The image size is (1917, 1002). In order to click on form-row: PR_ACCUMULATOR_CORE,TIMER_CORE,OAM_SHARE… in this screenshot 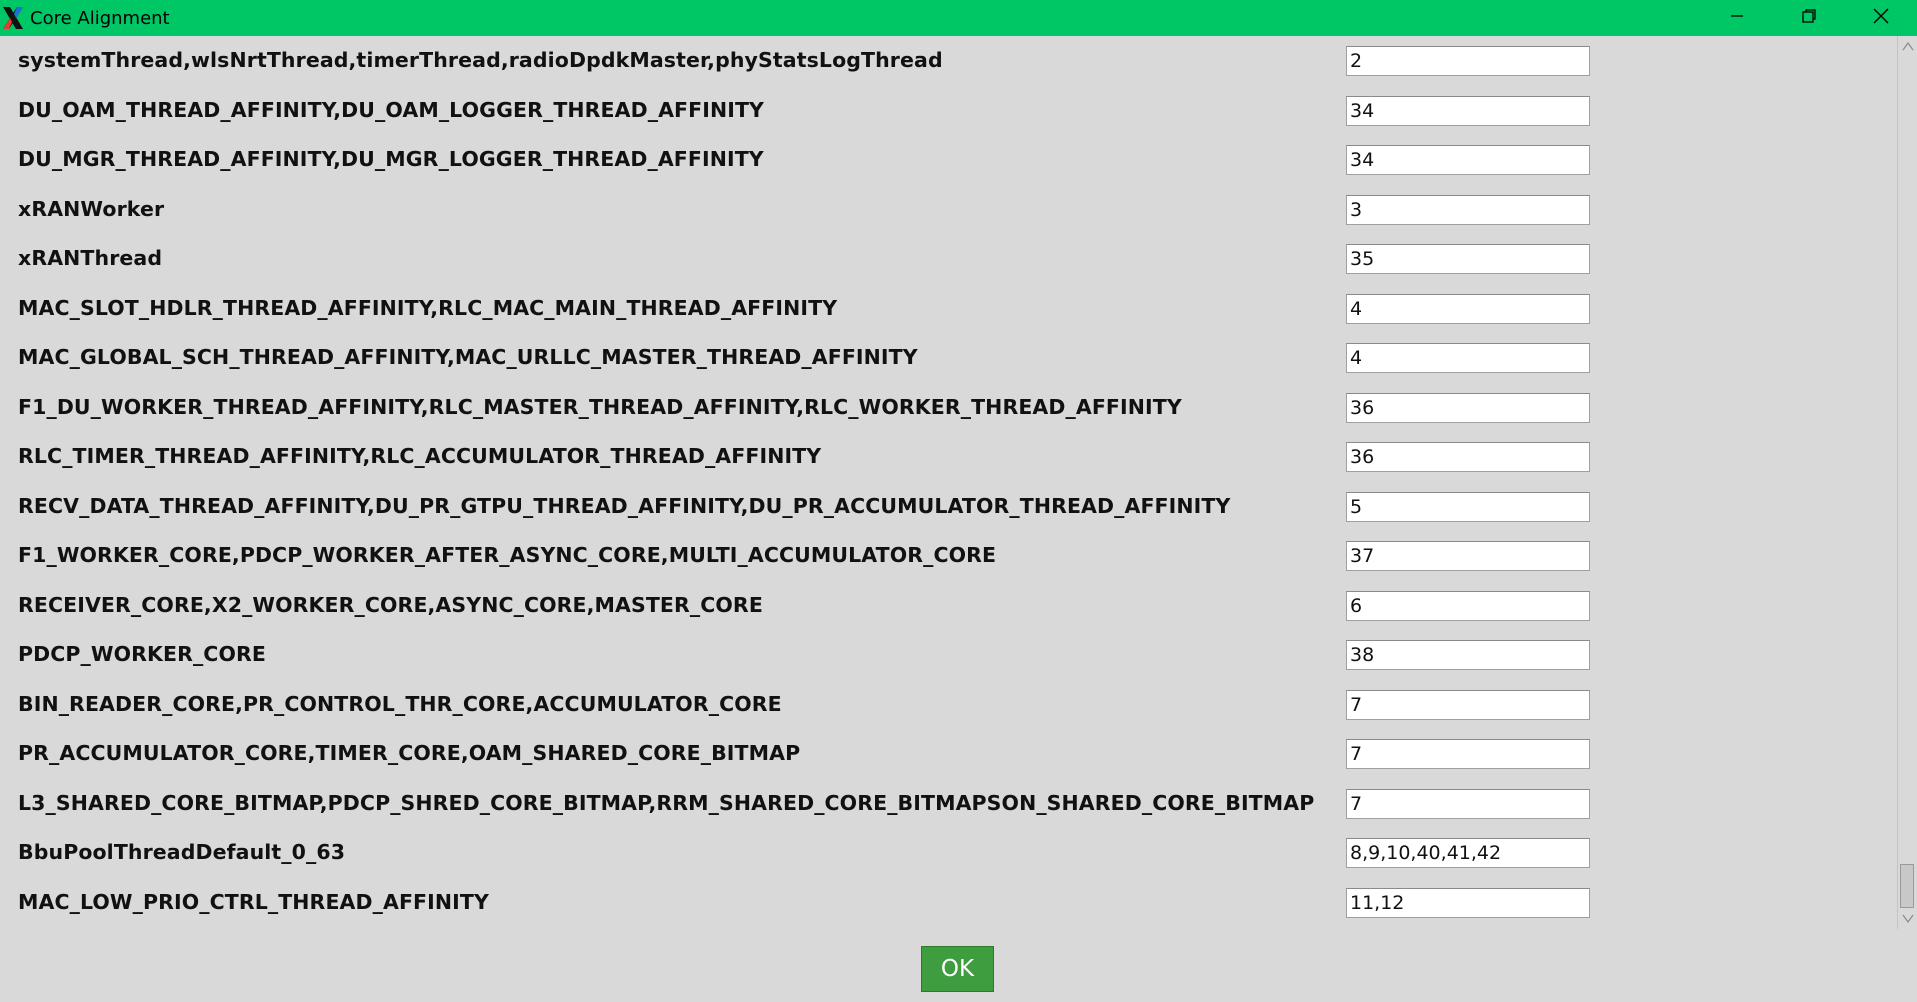, I will do `click(948, 754)`.